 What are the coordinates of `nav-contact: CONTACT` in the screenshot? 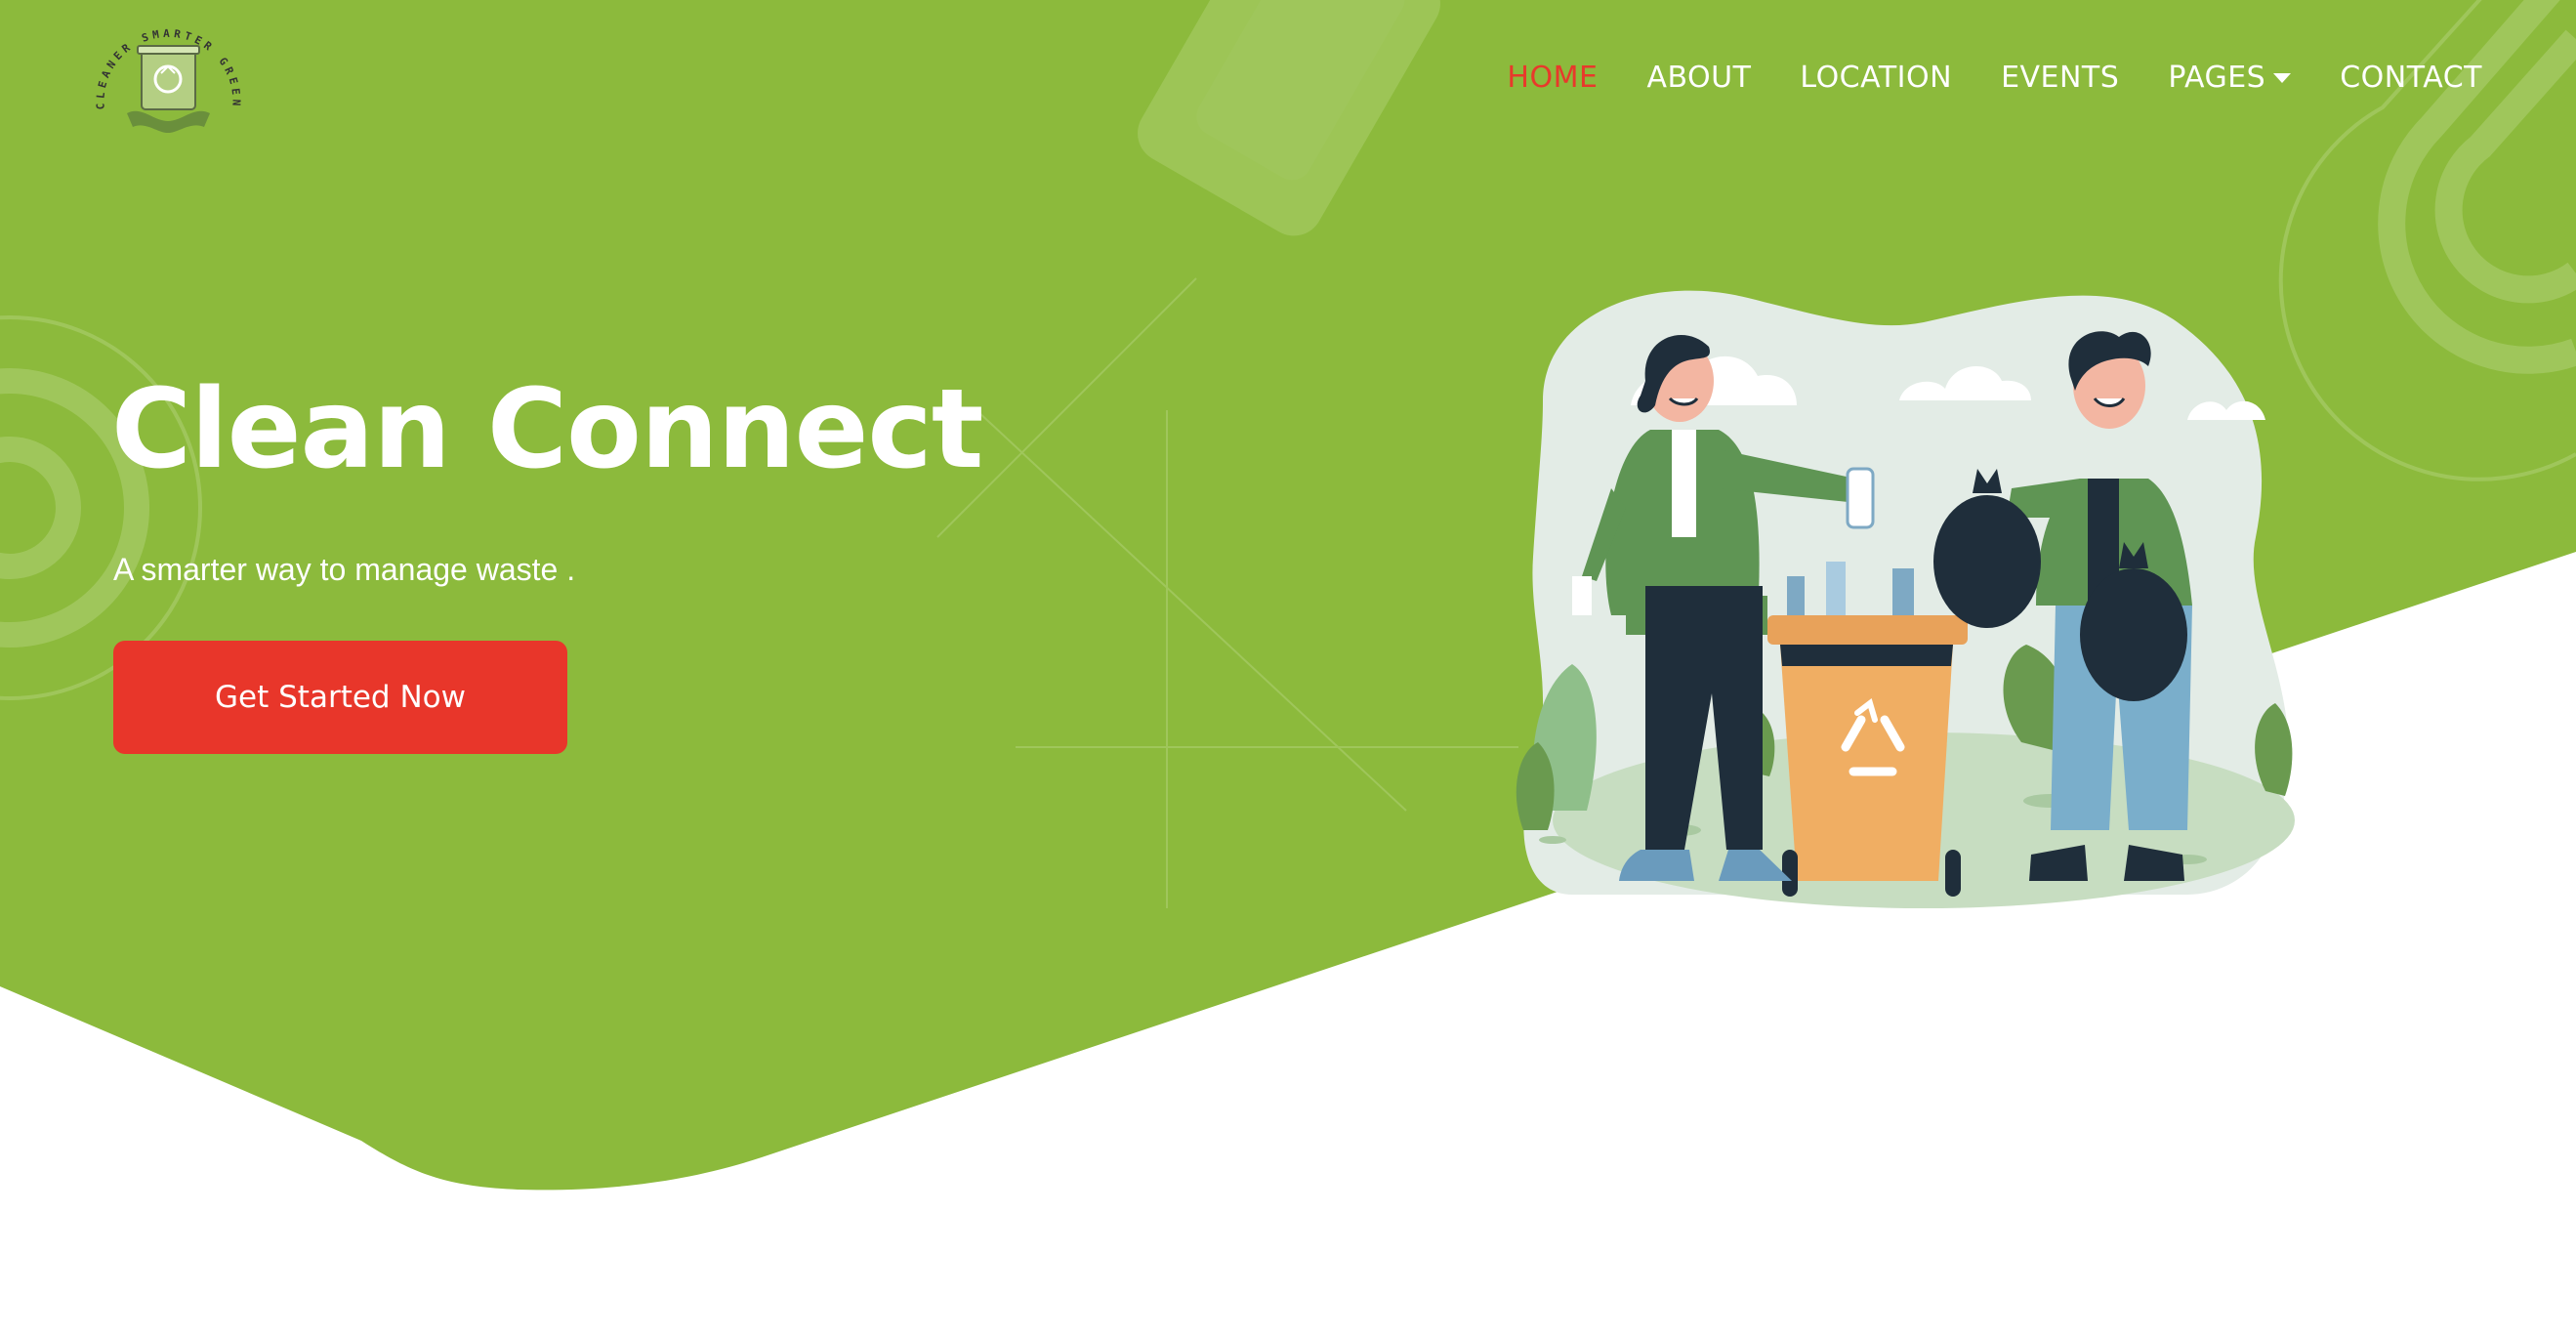 It's located at (2411, 78).